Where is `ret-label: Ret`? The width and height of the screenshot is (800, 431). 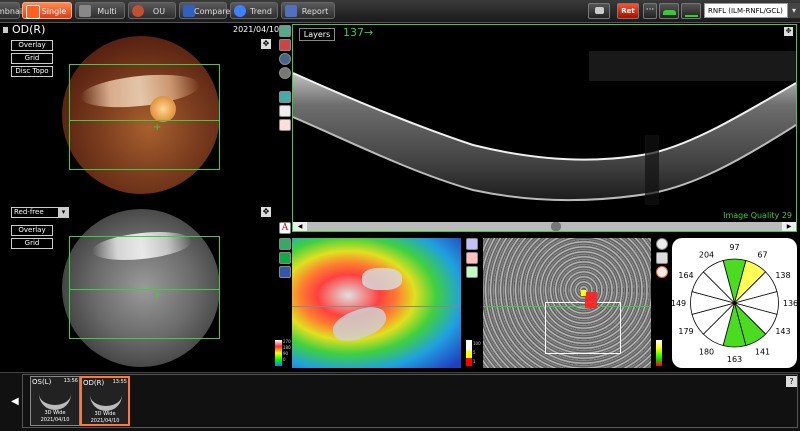 ret-label: Ret is located at coordinates (628, 11).